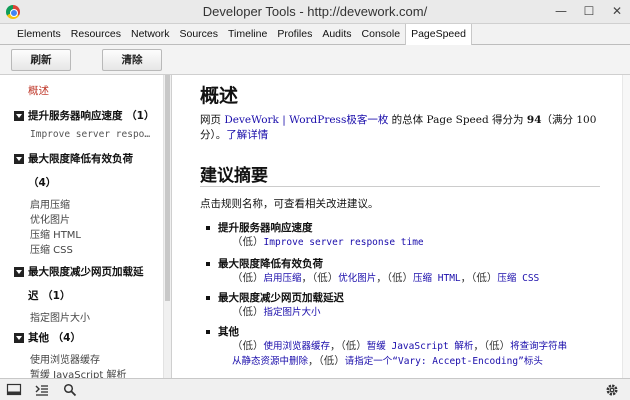  I want to click on sidebar-scrollbar, so click(167, 226).